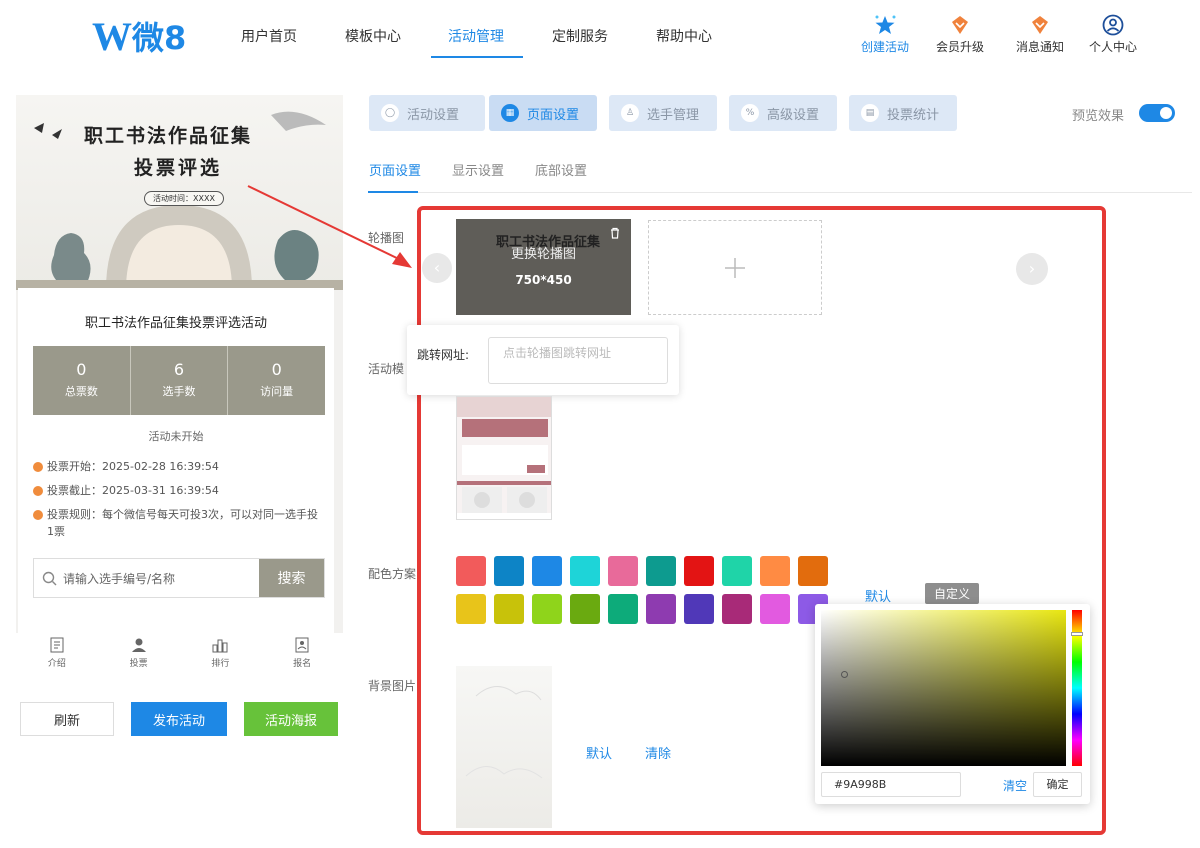 This screenshot has height=848, width=1200. I want to click on preview-toggle-label: 预览效果, so click(1098, 116).